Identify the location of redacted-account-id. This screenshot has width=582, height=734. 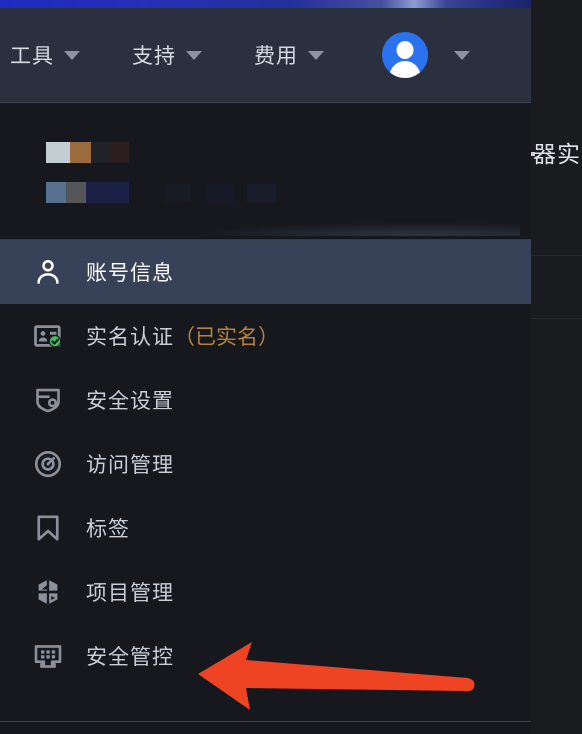
(87, 192).